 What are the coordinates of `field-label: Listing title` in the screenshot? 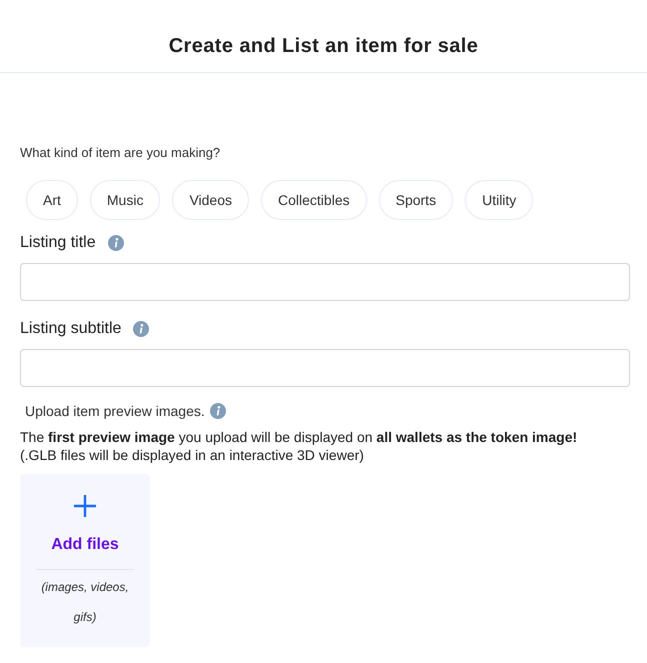 It's located at (58, 243).